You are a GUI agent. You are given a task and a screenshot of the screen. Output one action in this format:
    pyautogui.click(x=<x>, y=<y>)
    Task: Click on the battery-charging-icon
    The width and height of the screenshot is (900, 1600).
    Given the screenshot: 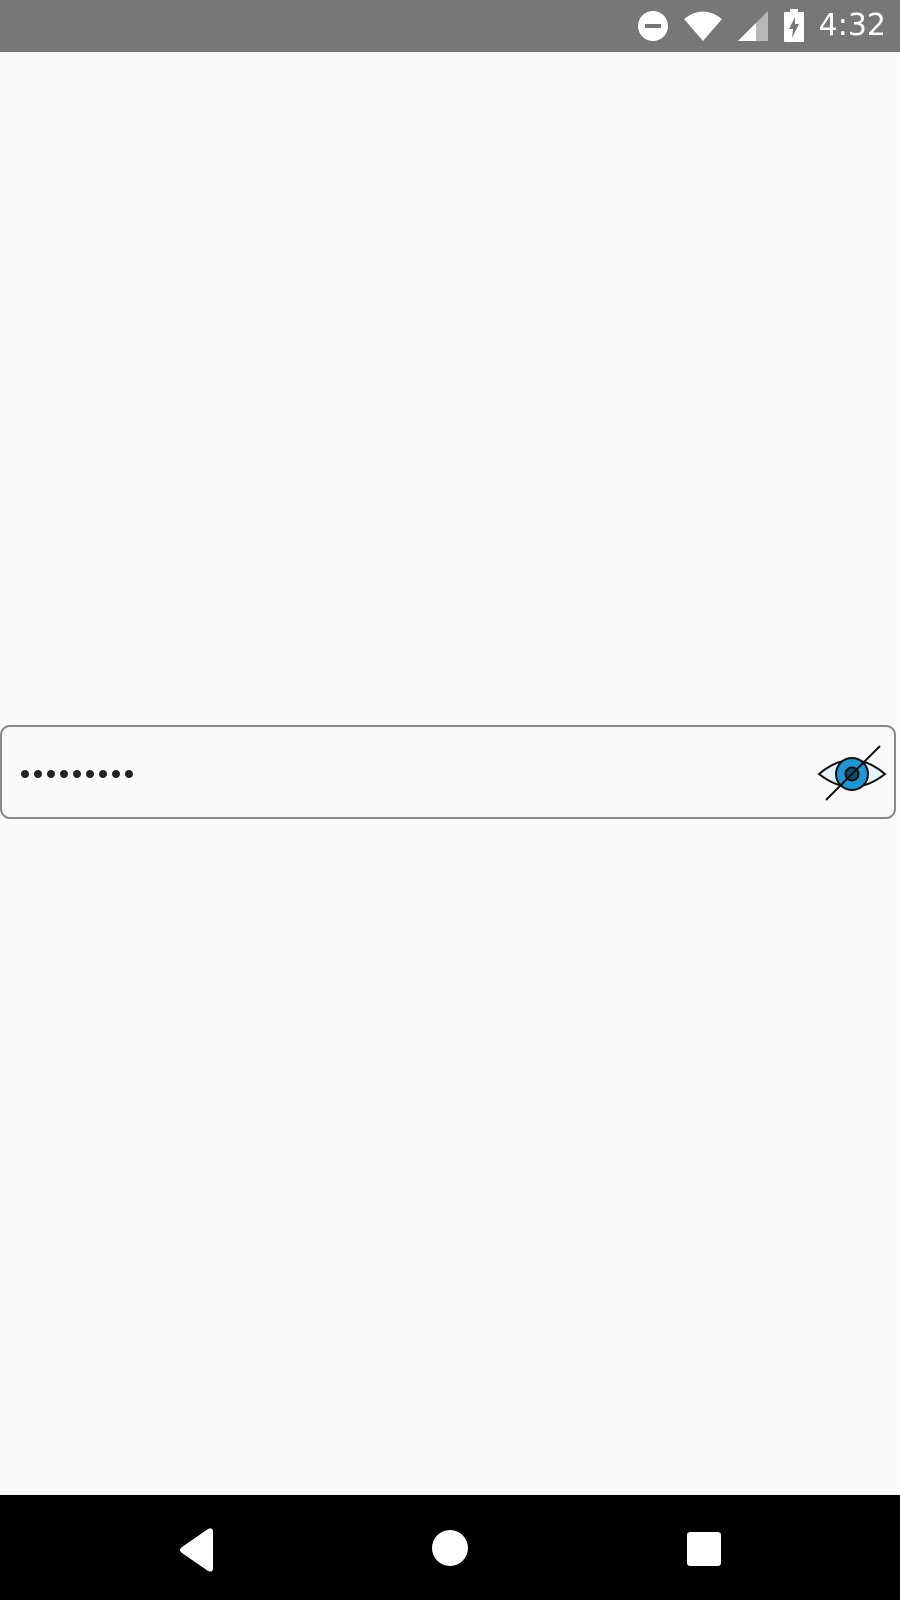 What is the action you would take?
    pyautogui.click(x=793, y=25)
    